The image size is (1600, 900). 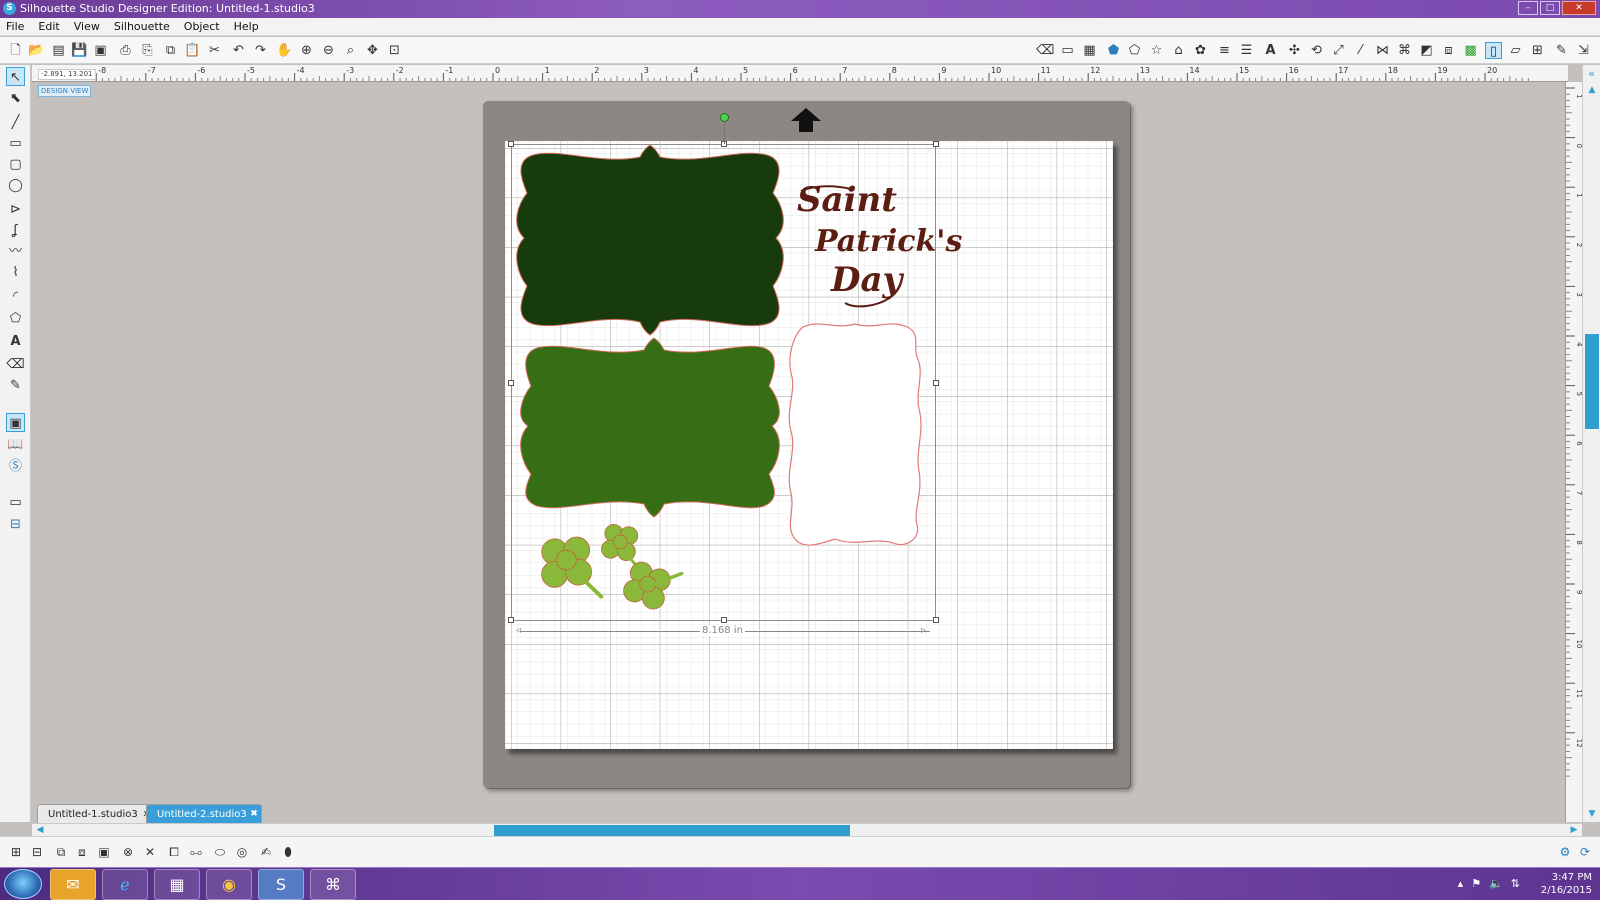 I want to click on silhouette-studio-icon: S, so click(x=281, y=884).